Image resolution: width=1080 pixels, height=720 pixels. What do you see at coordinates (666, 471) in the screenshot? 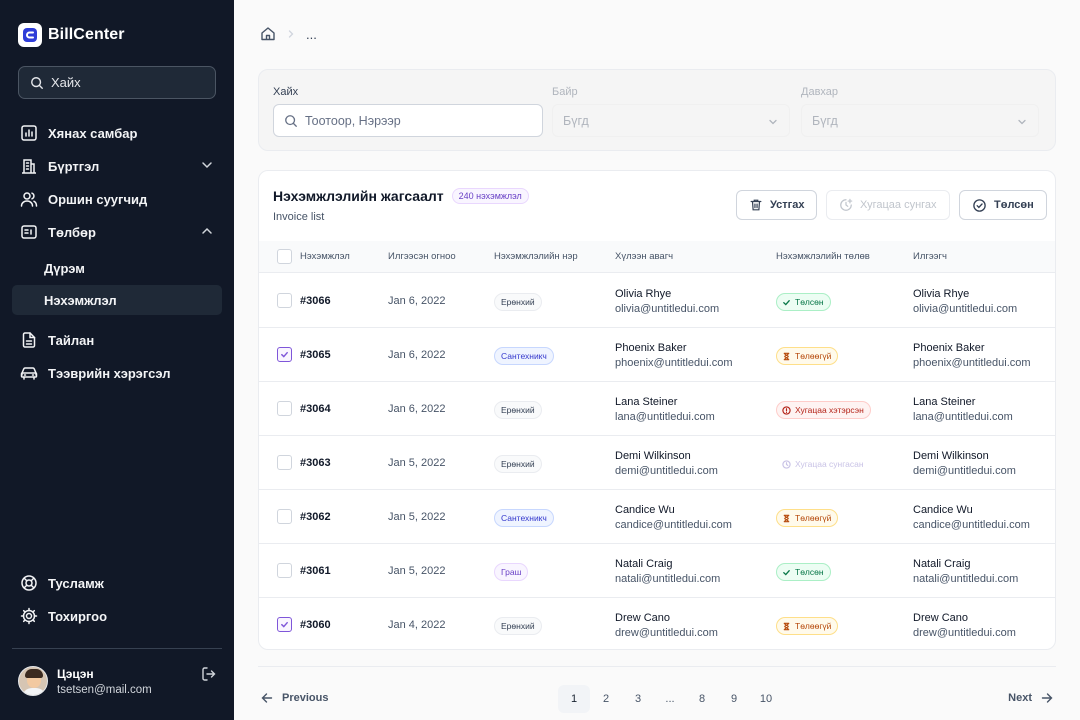
I see `recipient-email: demi@untitledui.com` at bounding box center [666, 471].